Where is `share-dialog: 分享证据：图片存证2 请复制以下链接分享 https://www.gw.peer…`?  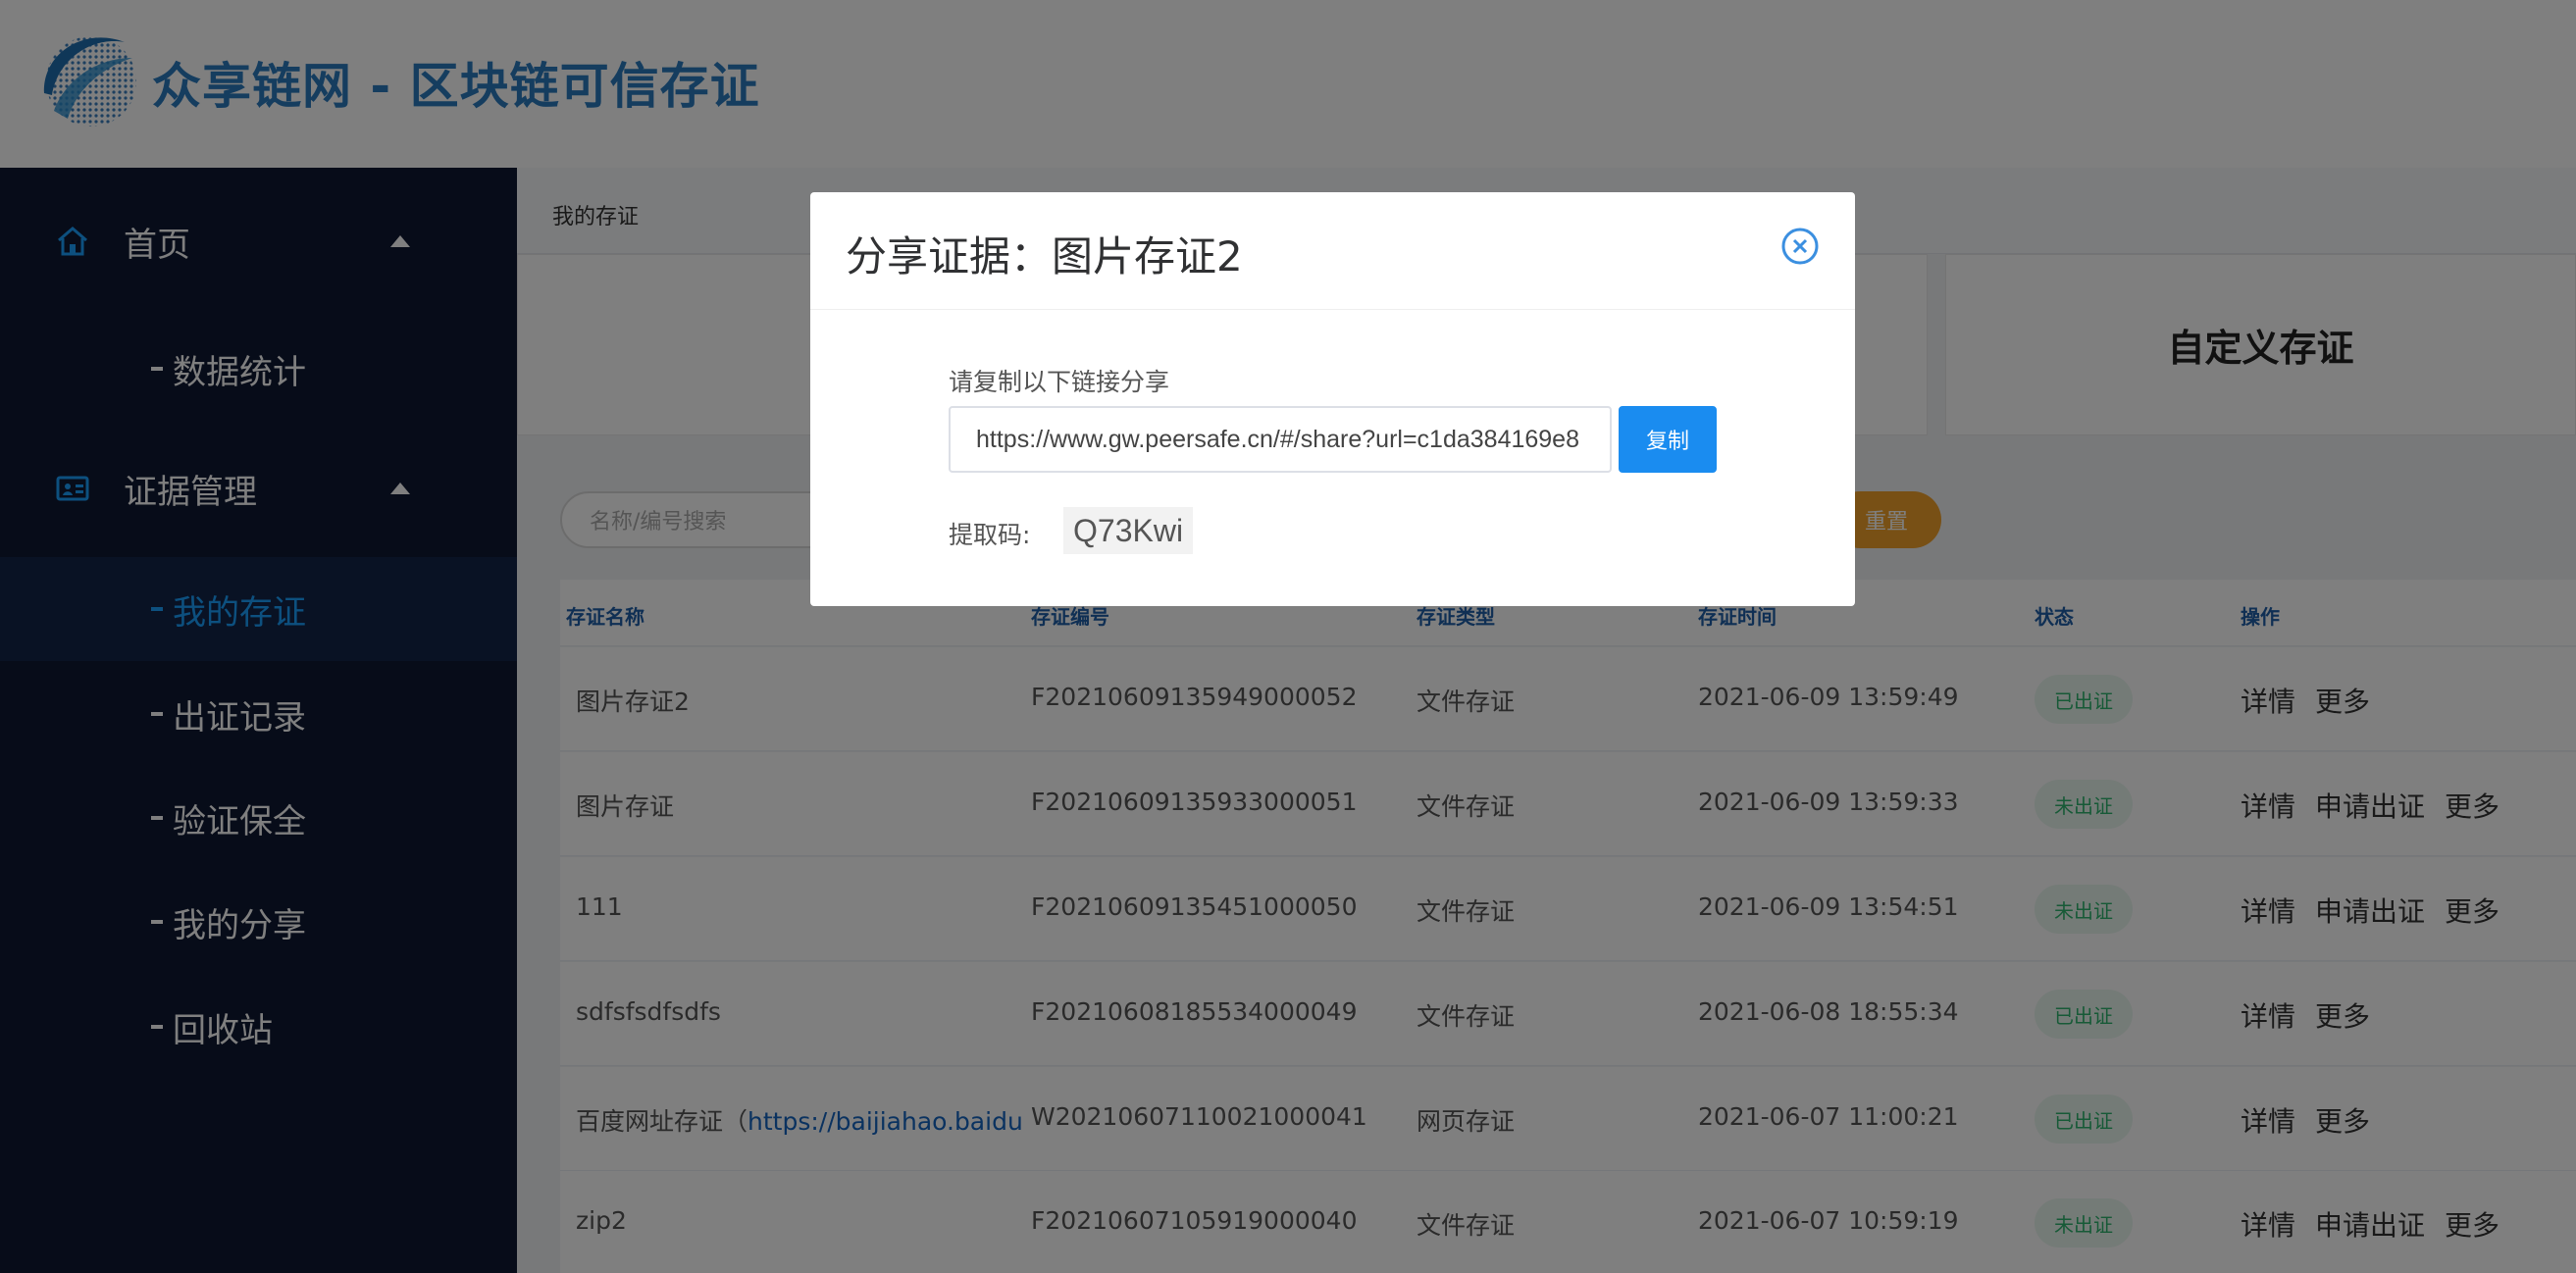
share-dialog: 分享证据：图片存证2 请复制以下链接分享 https://www.gw.peer… is located at coordinates (1332, 399).